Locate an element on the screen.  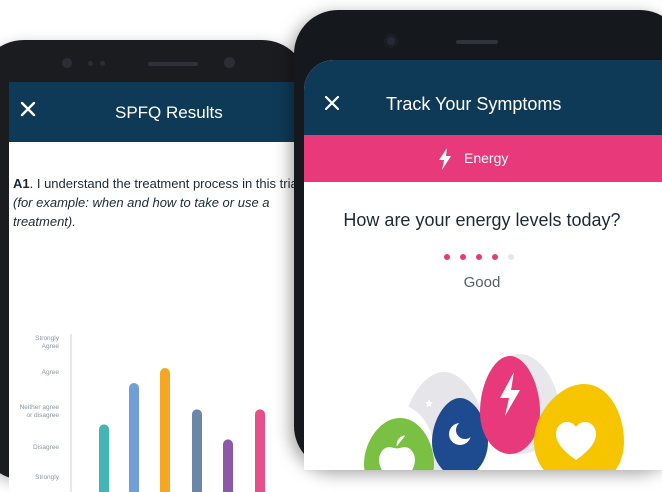
camera-icon is located at coordinates (67, 63).